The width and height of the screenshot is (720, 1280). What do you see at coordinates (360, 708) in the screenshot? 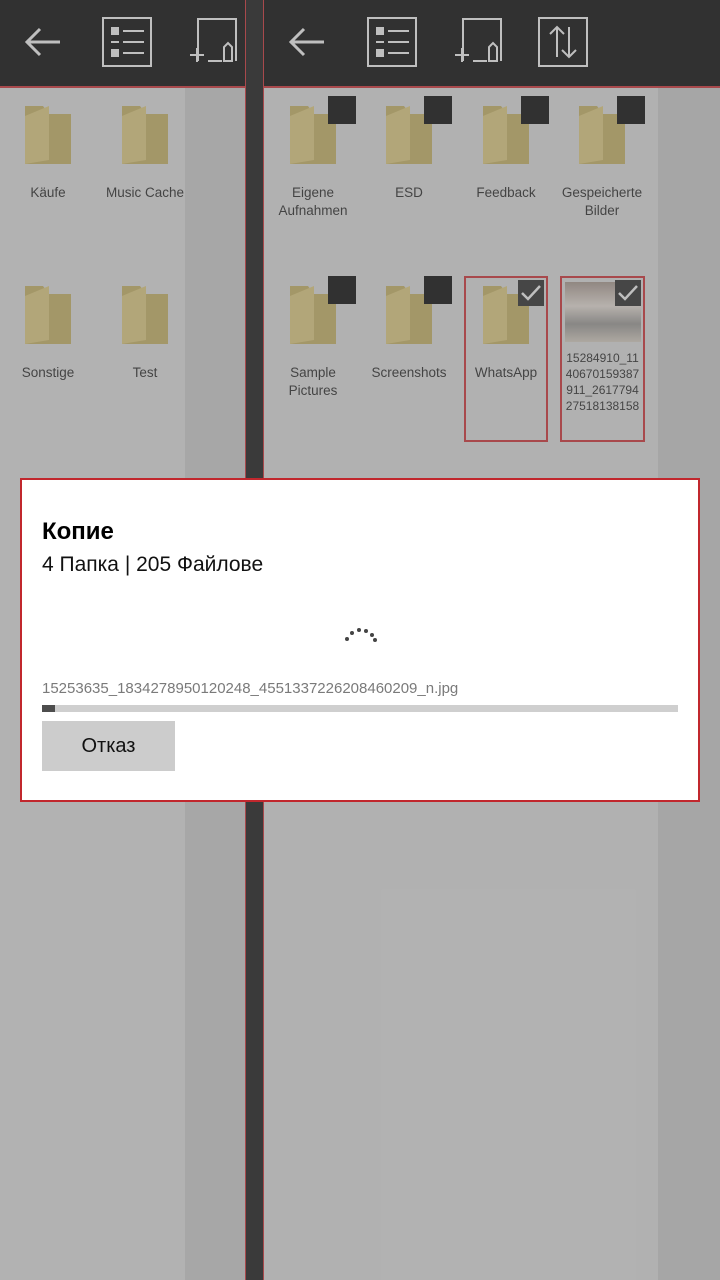
I see `copy-progress-bar` at bounding box center [360, 708].